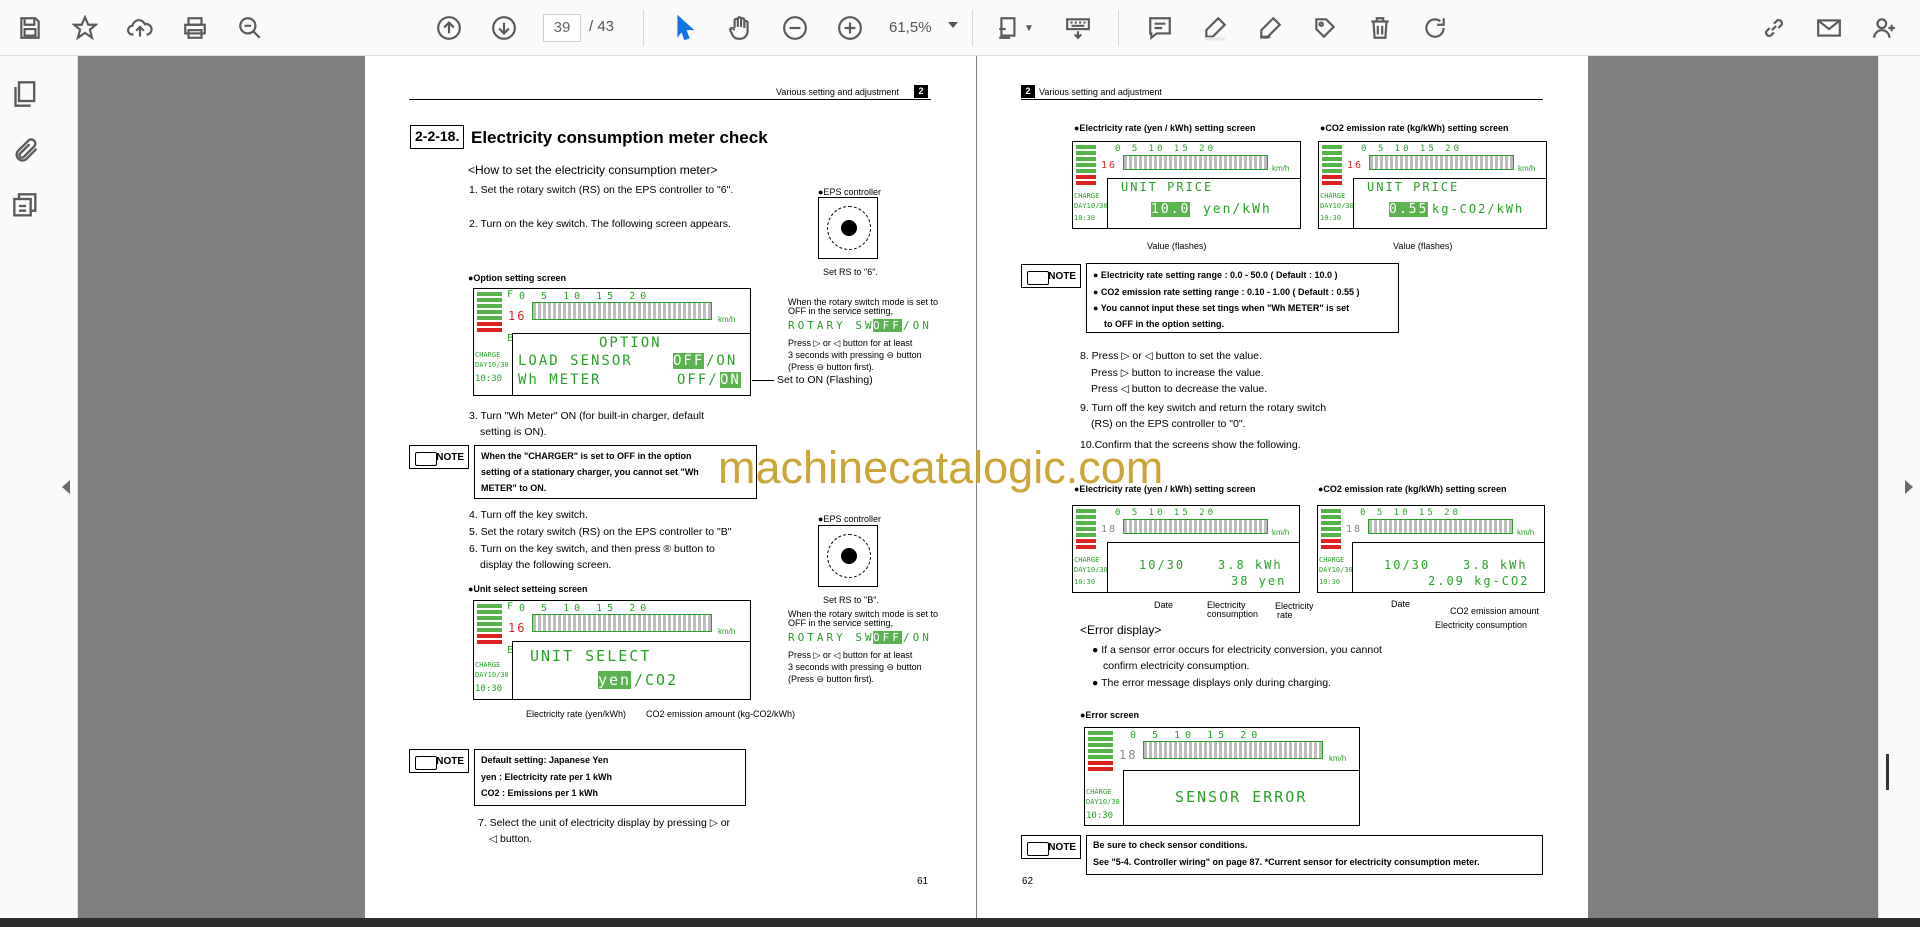 This screenshot has height=927, width=1920. Describe the element at coordinates (1909, 487) in the screenshot. I see `collapse-right-arrow-icon` at that location.